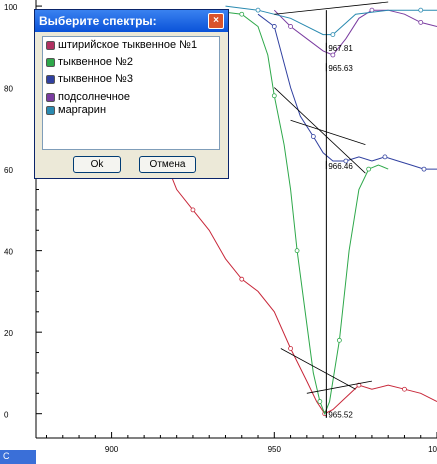 This screenshot has width=437, height=464. What do you see at coordinates (97, 164) in the screenshot?
I see `ok-button: Ok` at bounding box center [97, 164].